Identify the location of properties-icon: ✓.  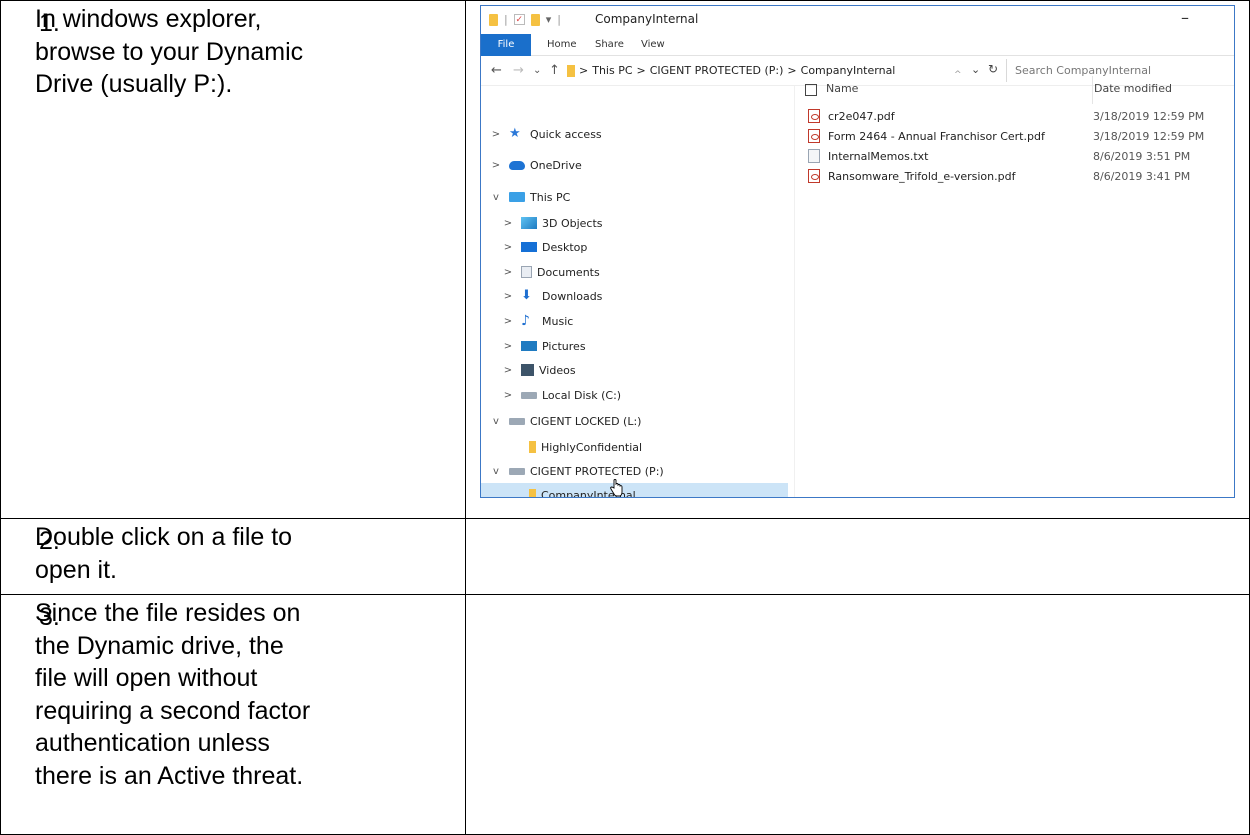
(519, 19).